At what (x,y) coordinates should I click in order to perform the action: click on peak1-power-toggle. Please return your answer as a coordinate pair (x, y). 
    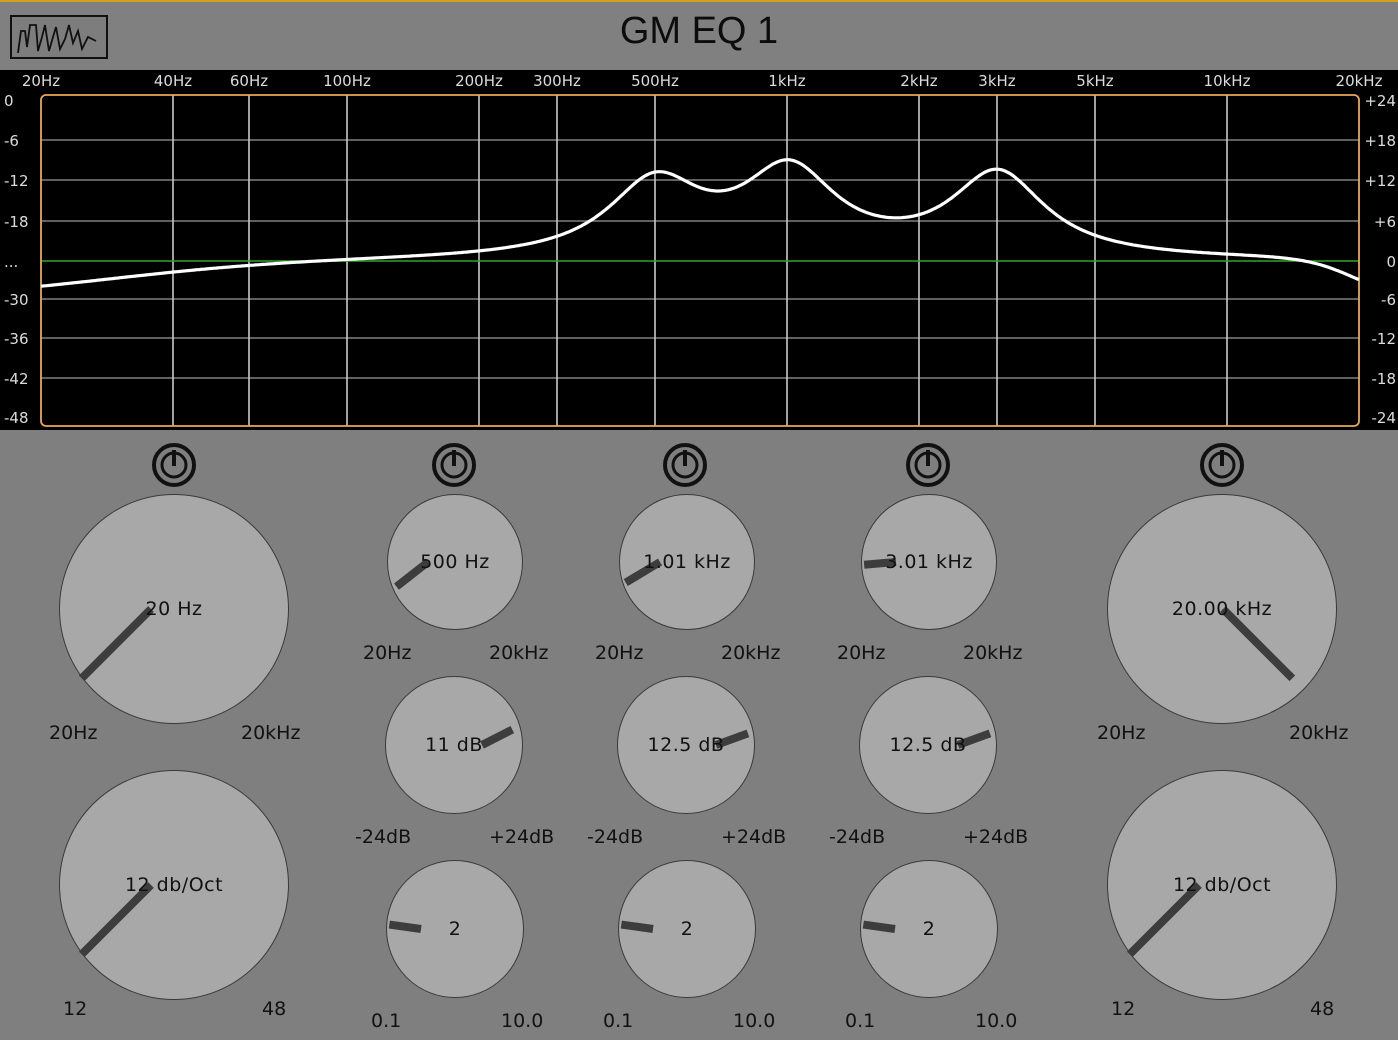
    Looking at the image, I should click on (454, 465).